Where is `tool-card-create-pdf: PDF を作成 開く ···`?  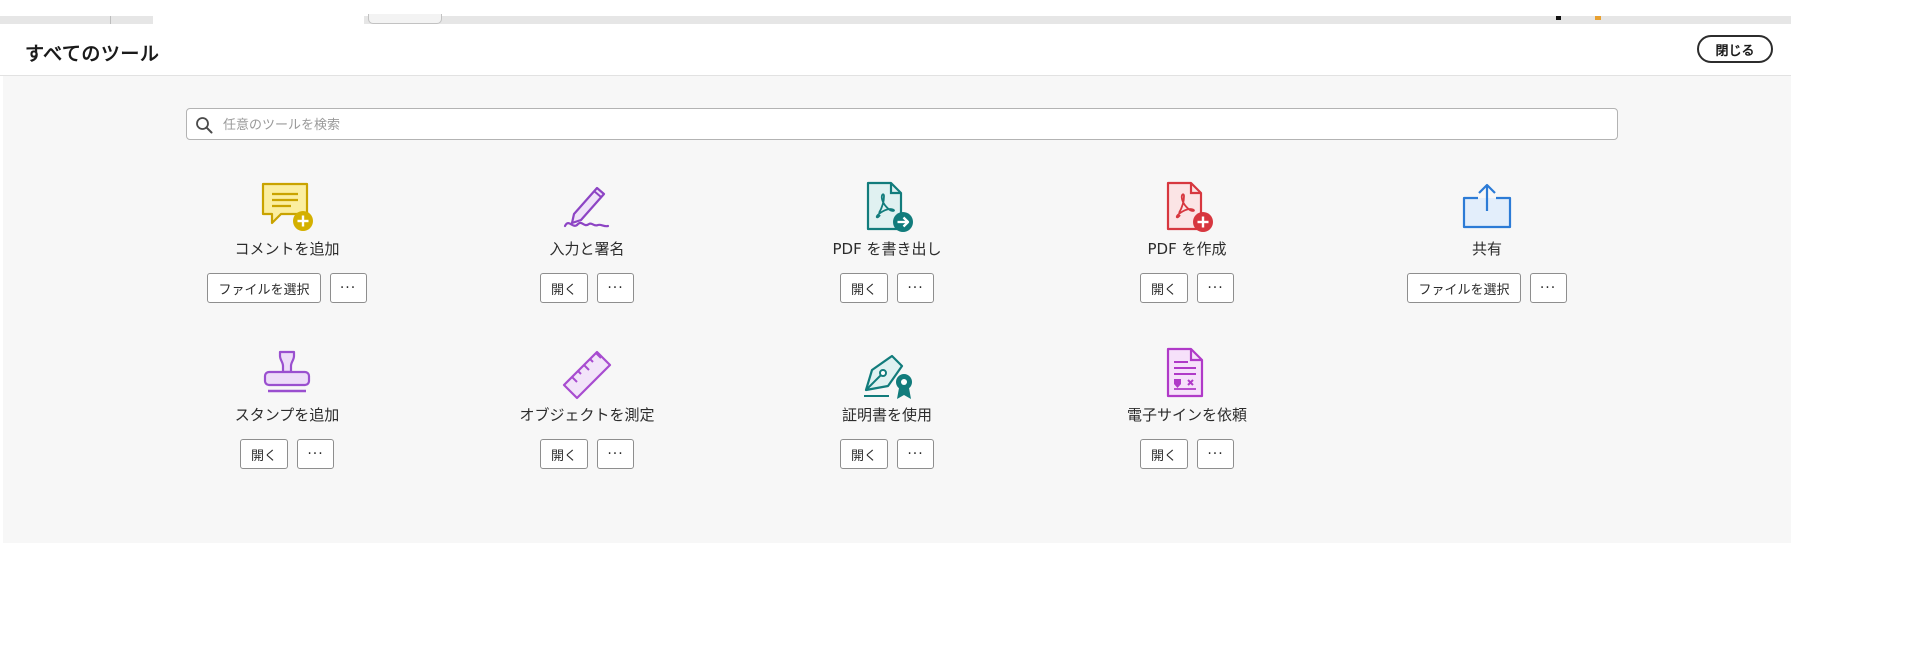 tool-card-create-pdf: PDF を作成 開く ··· is located at coordinates (1187, 241).